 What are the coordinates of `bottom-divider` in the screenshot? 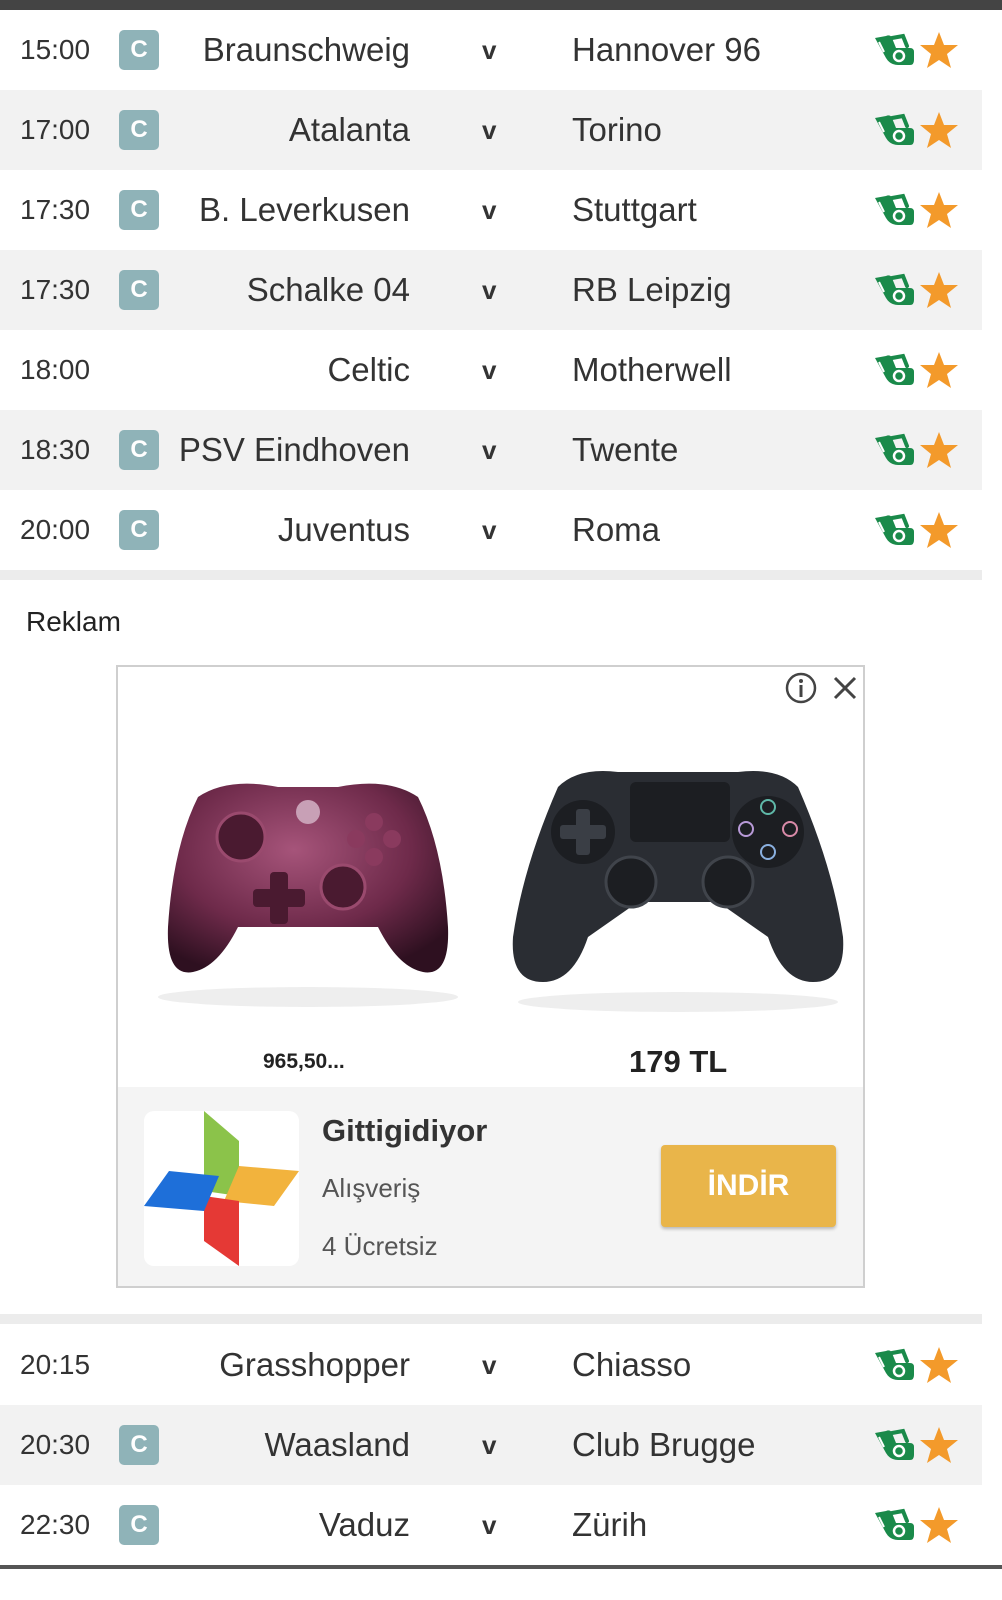 It's located at (501, 1567).